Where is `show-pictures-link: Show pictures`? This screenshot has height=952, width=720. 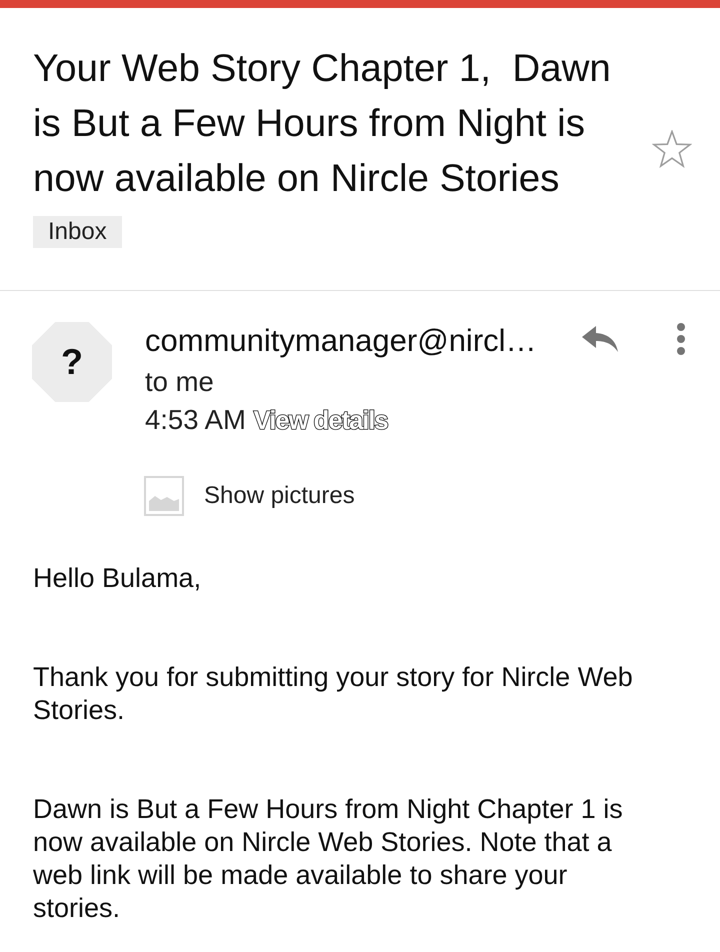 show-pictures-link: Show pictures is located at coordinates (279, 496).